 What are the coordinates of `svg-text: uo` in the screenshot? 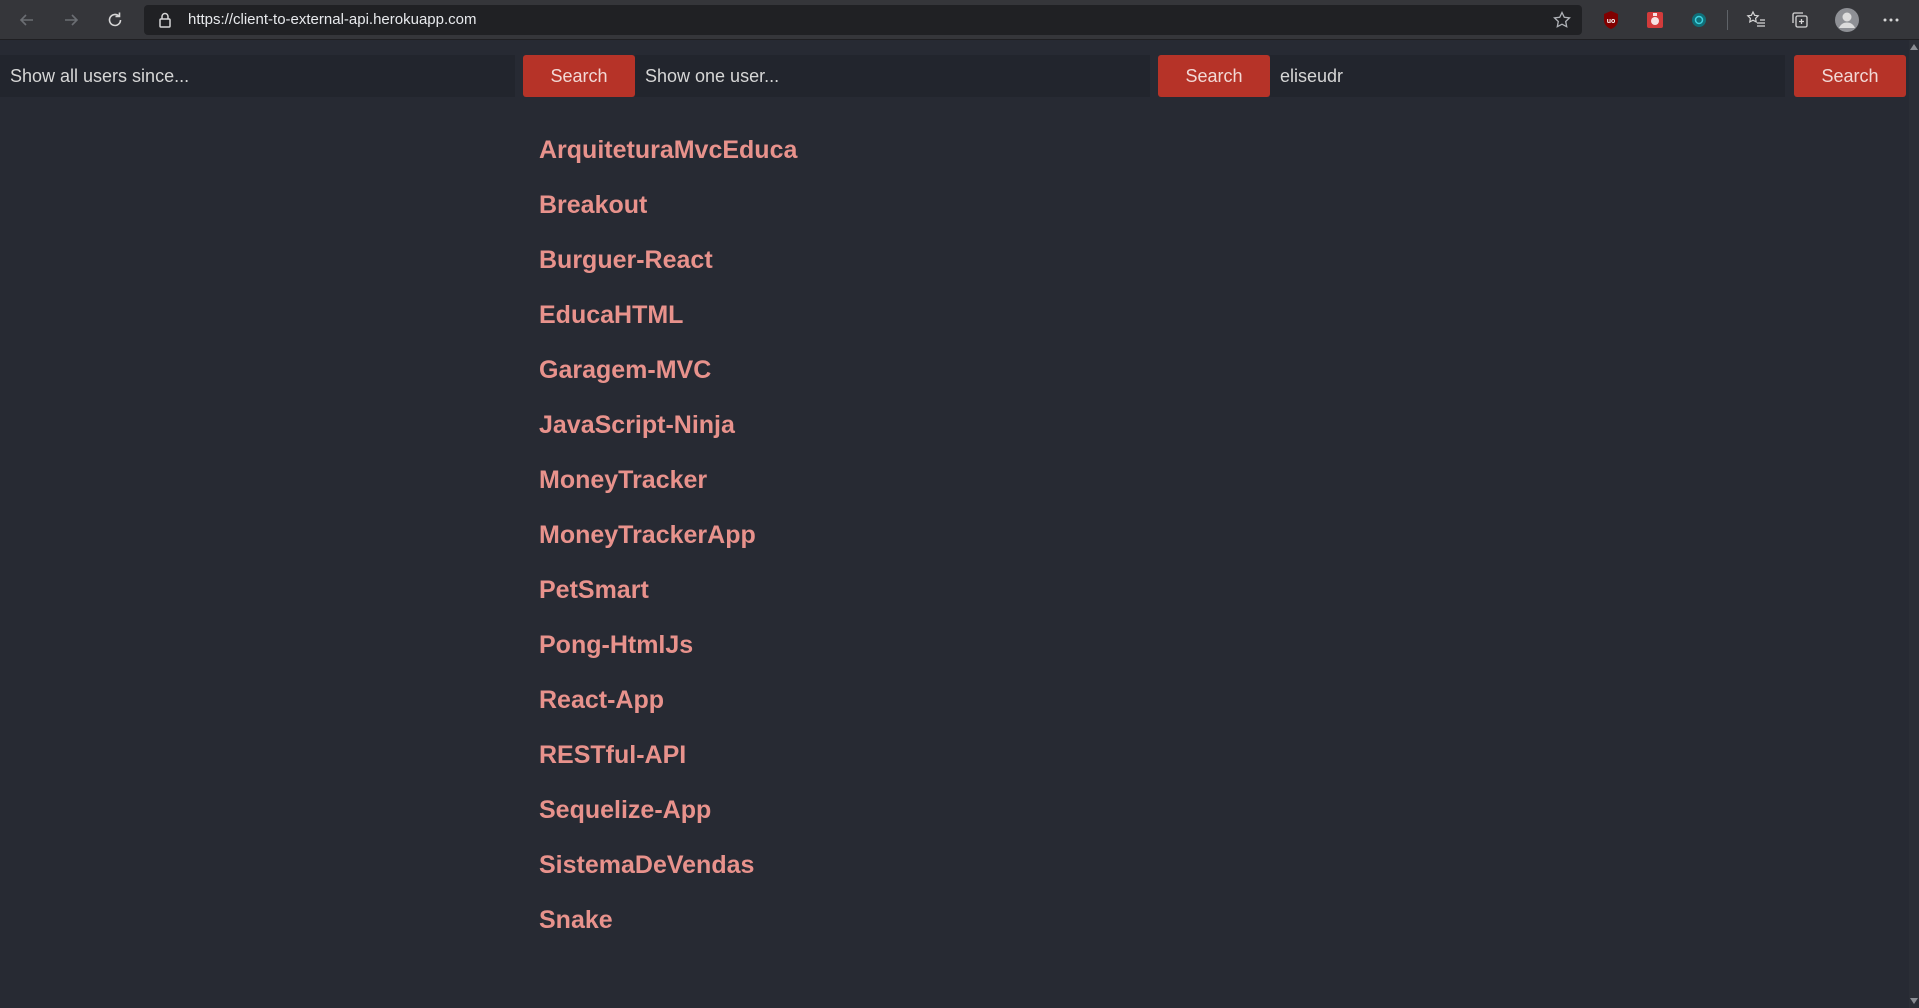 It's located at (1611, 21).